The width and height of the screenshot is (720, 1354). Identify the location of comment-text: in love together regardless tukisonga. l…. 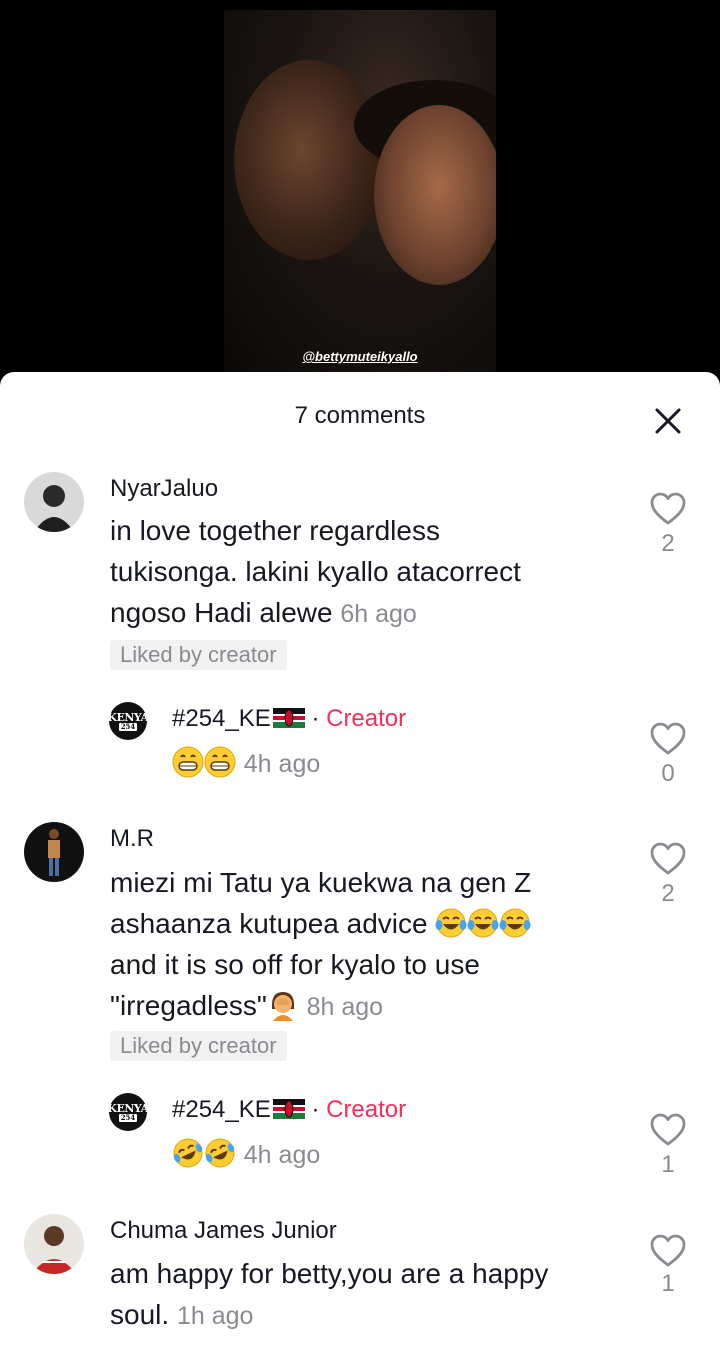
(315, 571).